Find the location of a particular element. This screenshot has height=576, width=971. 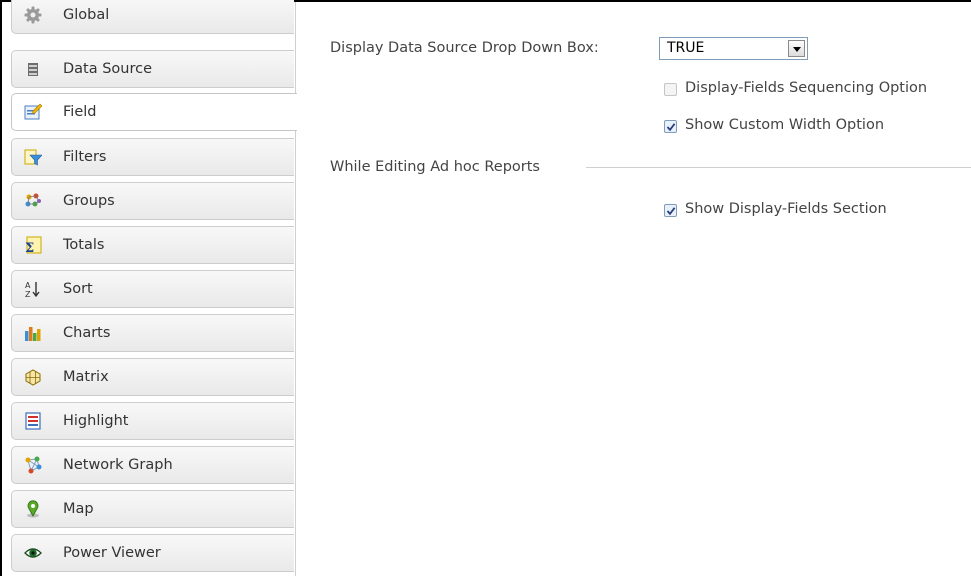

sidebar-item-sort: A Z Sort is located at coordinates (152, 289).